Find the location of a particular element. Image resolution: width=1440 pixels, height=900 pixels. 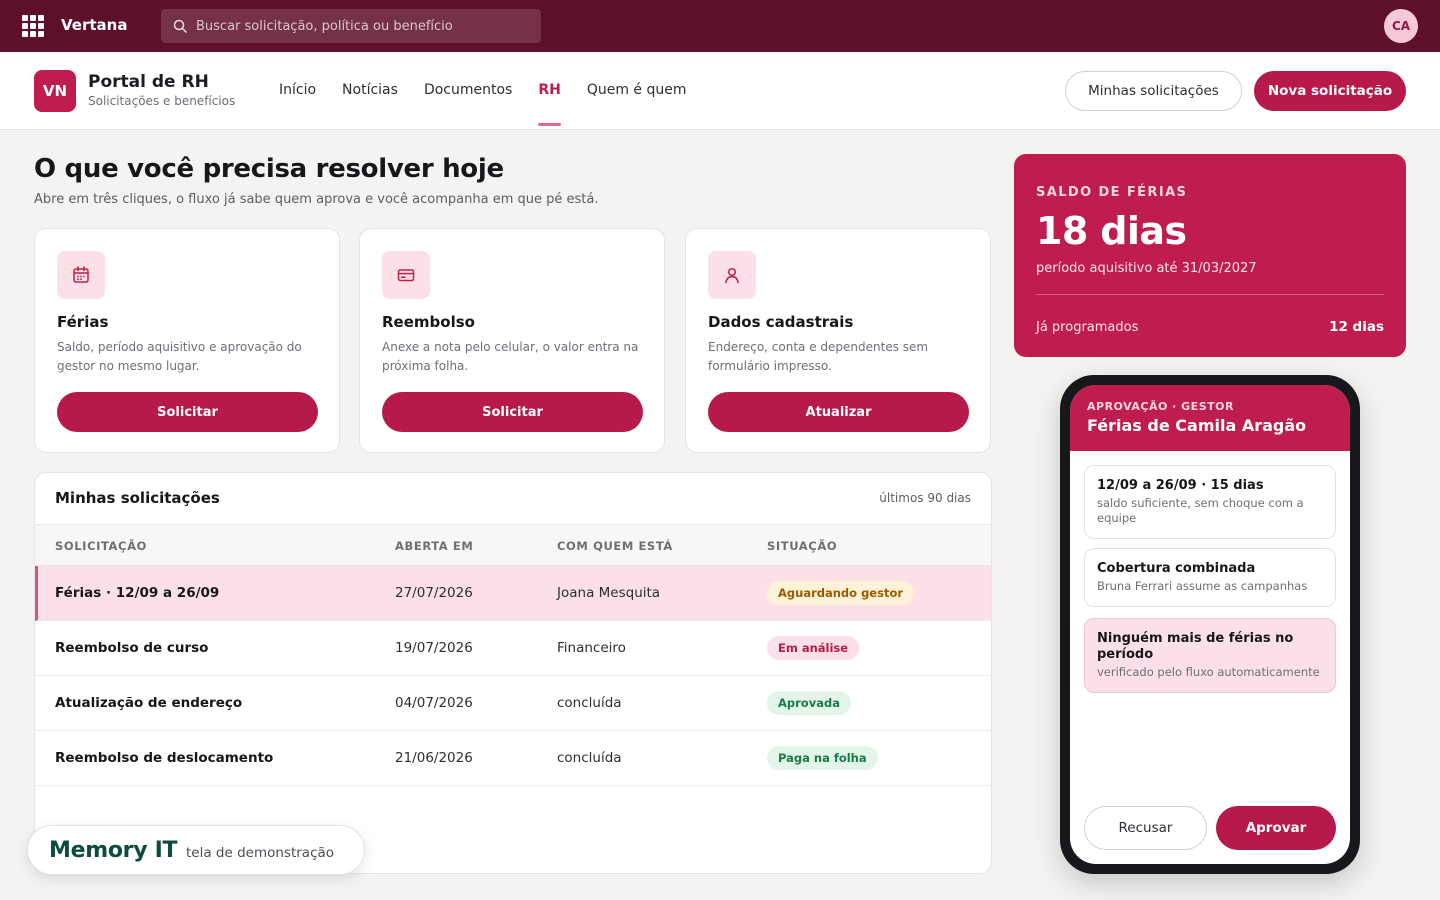

column-header: COM QUEM ESTÁ is located at coordinates (615, 546).